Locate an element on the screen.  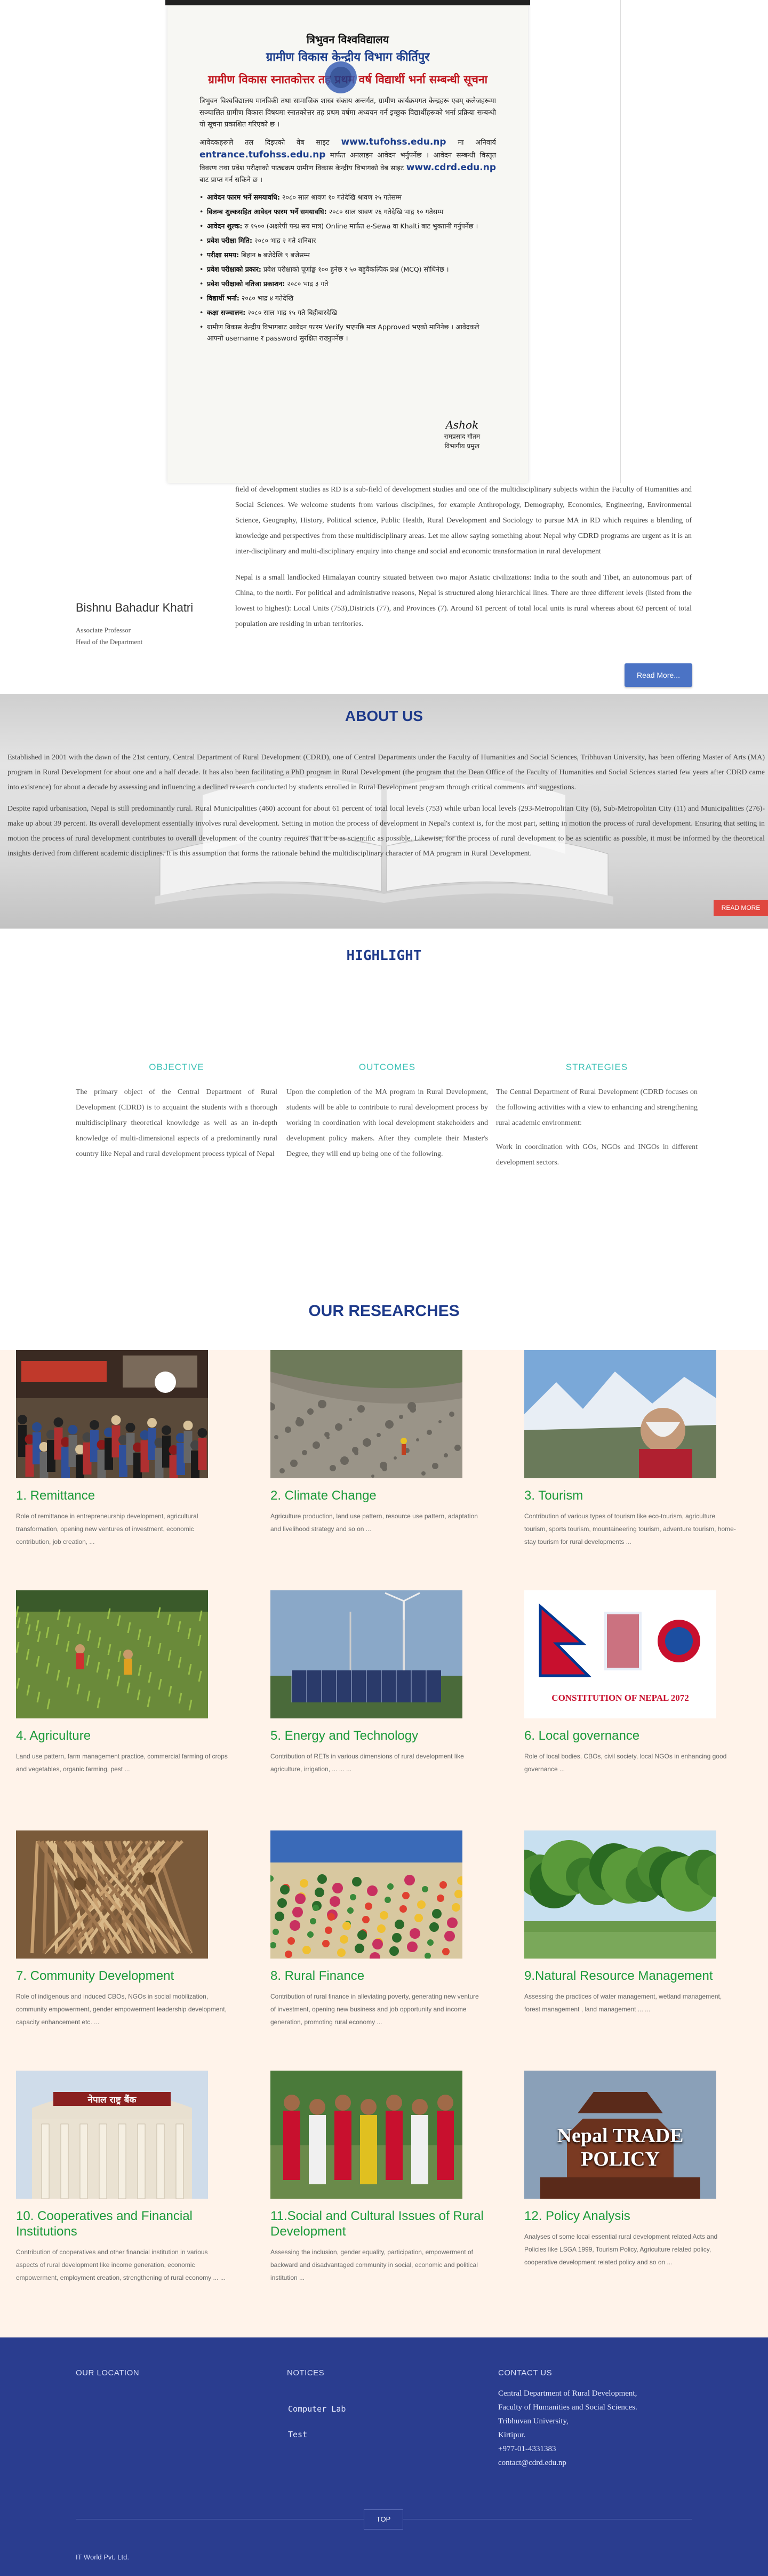
footer-email: contact@cdrd.edu.np is located at coordinates (532, 2463).